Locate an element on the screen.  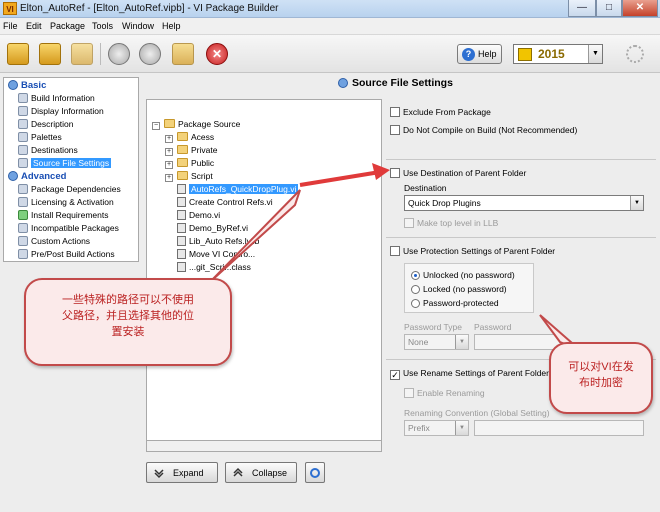
tree-item-acess: + Acess is located at coordinates (189, 138).